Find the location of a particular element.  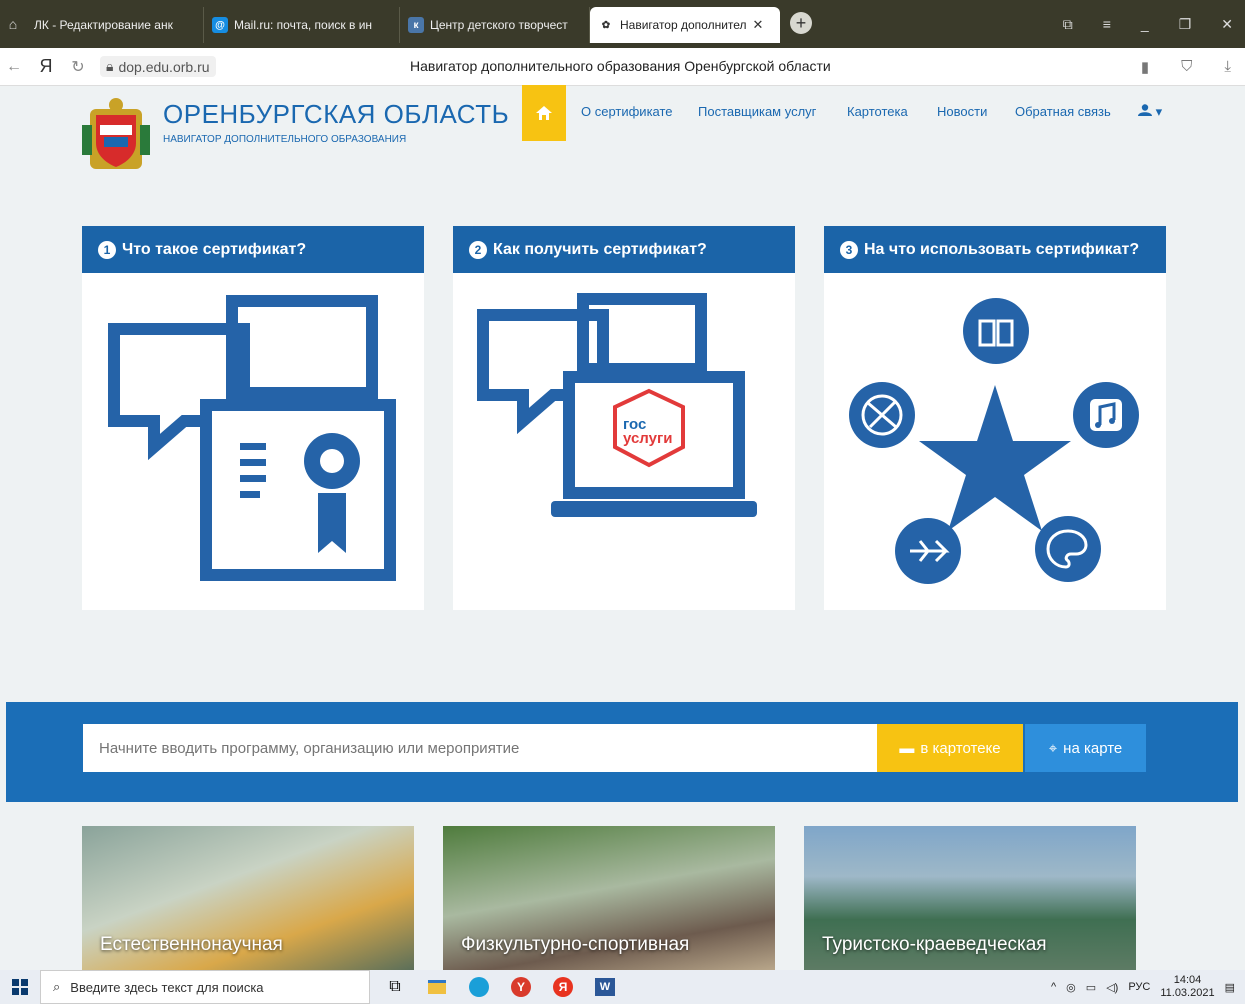

tab-label: Навигатор дополнител is located at coordinates (683, 25).